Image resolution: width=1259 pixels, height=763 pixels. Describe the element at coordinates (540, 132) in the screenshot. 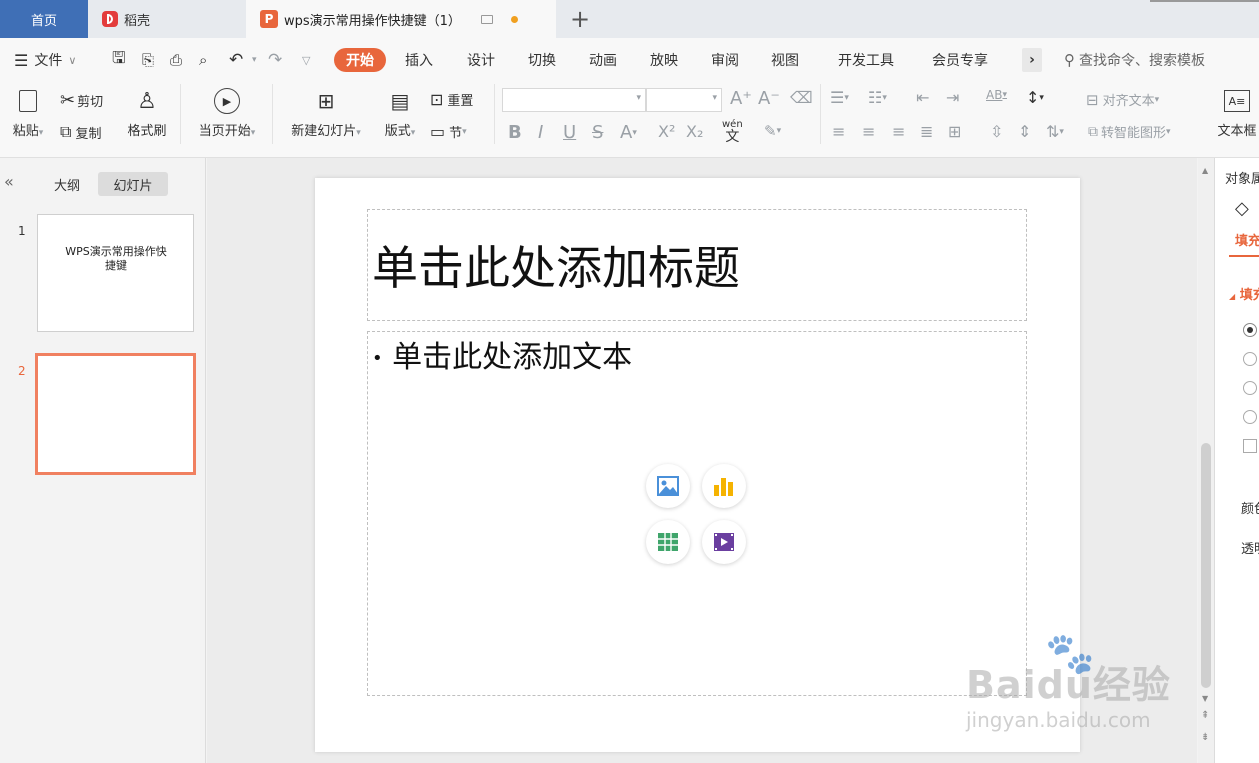

I see `italic-icon: I` at that location.